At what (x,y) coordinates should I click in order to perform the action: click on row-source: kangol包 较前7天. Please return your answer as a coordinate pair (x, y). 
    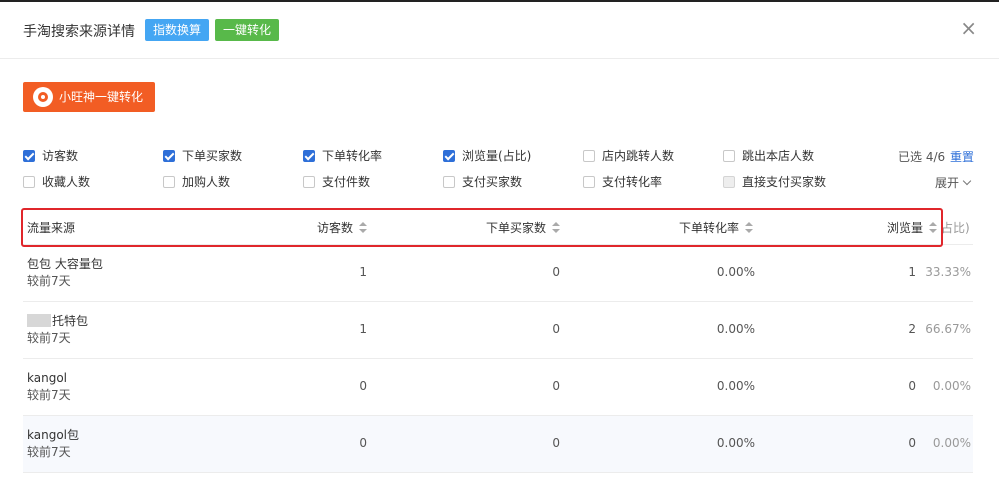
    Looking at the image, I should click on (53, 444).